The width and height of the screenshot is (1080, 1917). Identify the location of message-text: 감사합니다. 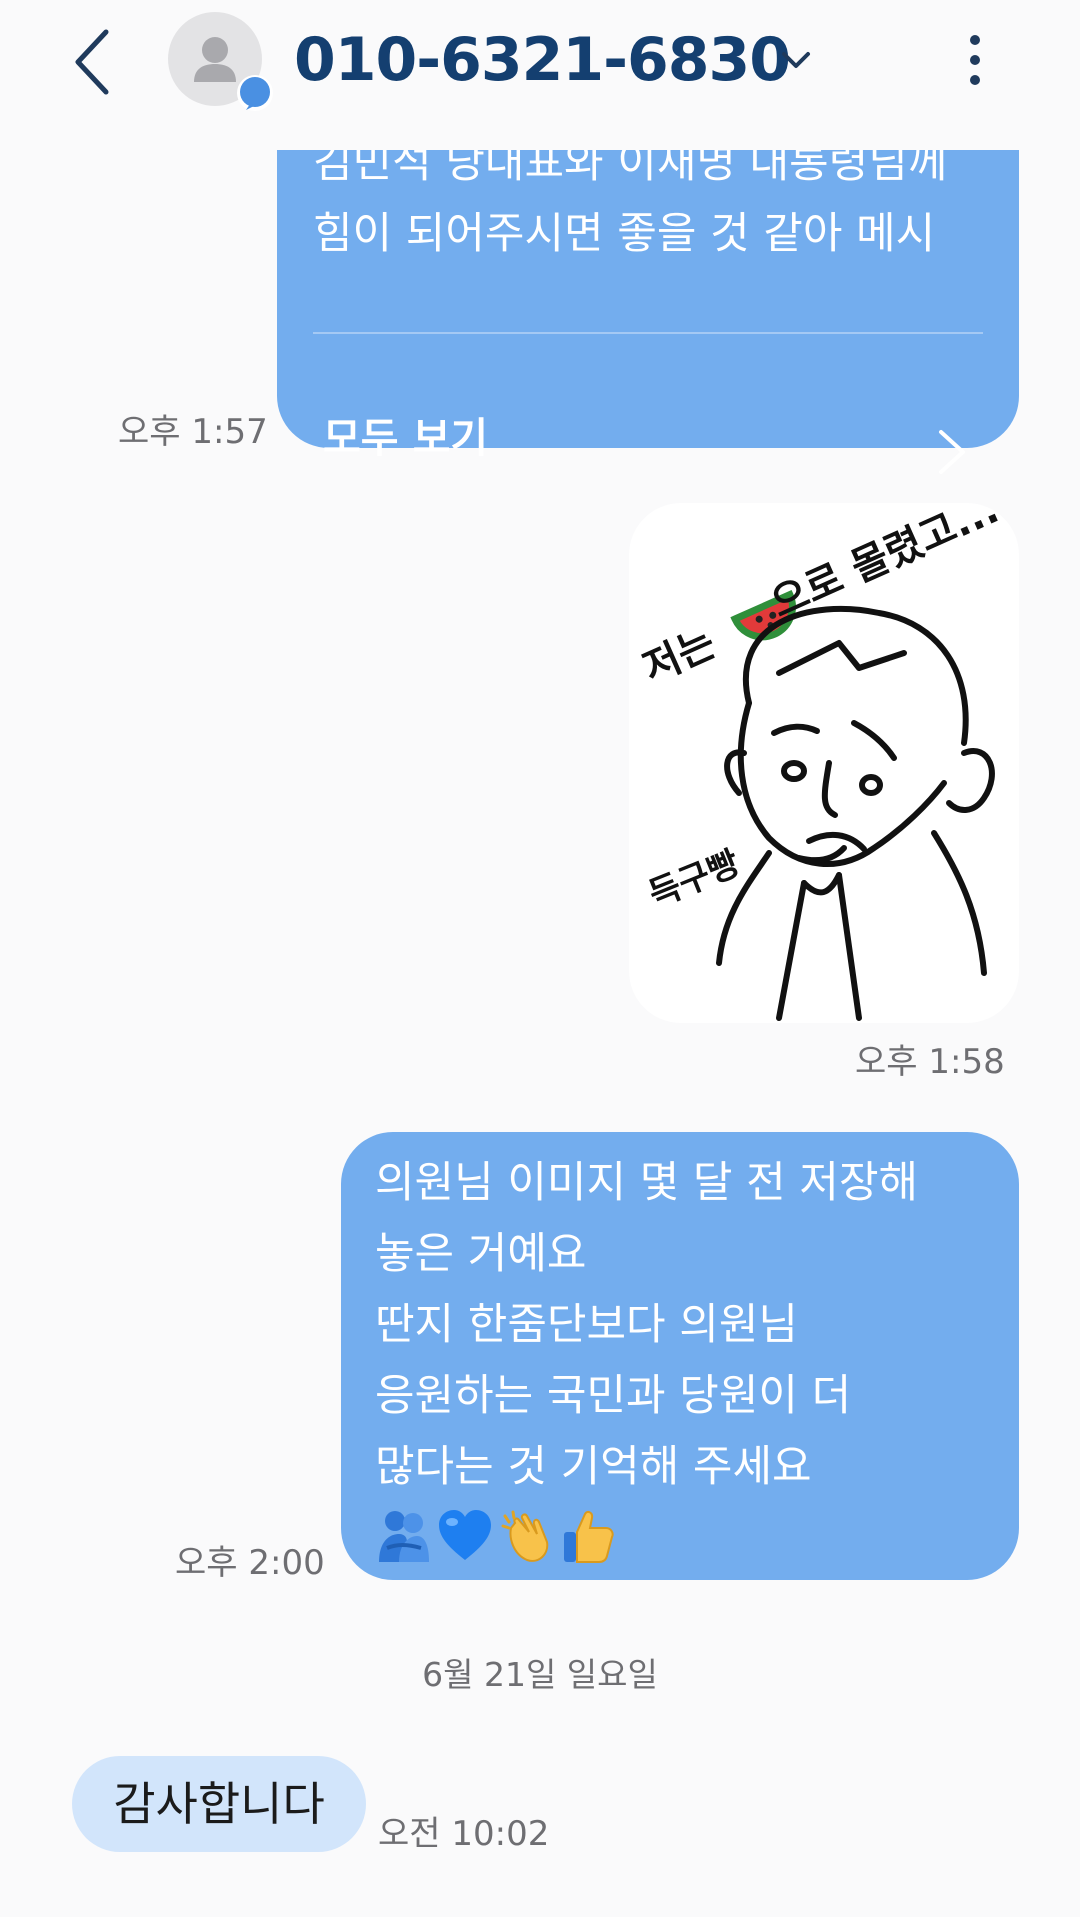
(219, 1804).